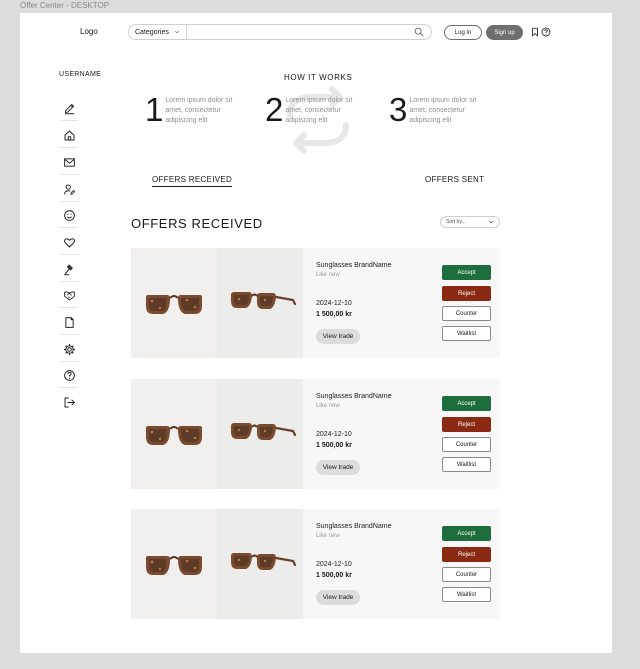  I want to click on mail-icon, so click(69, 162).